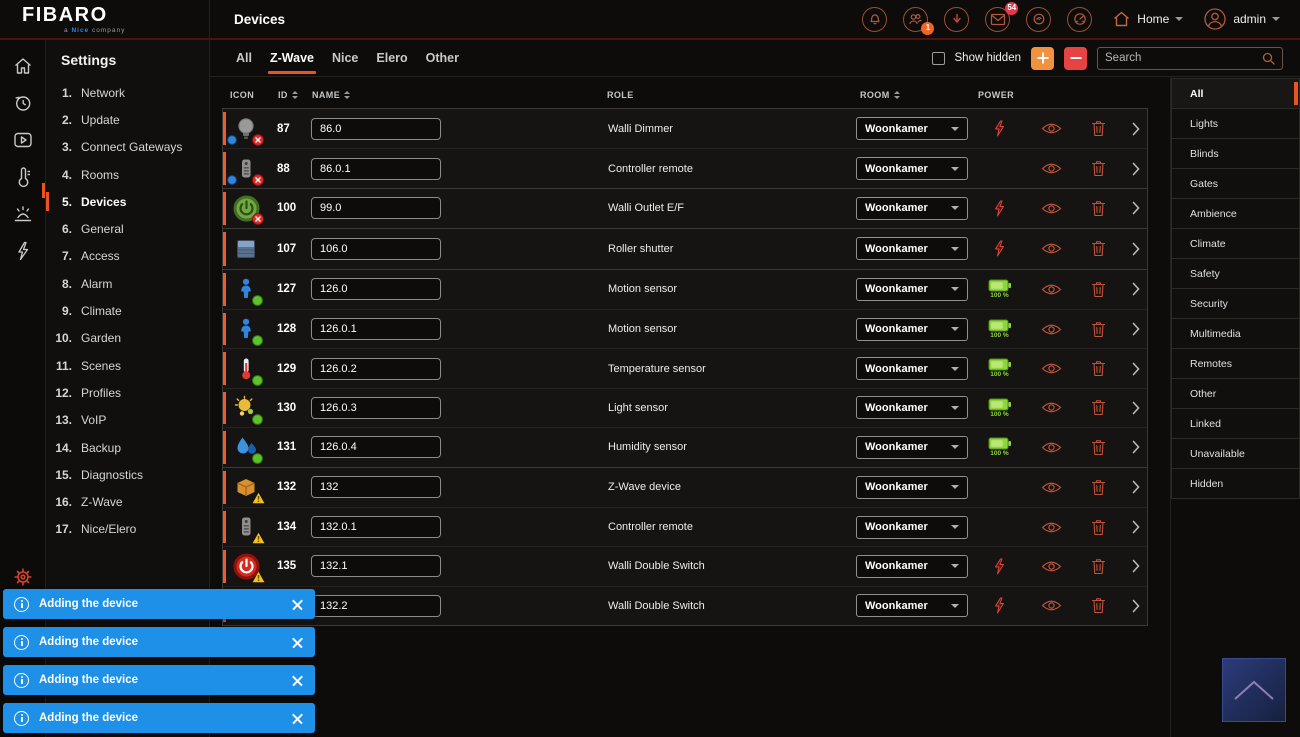 Image resolution: width=1300 pixels, height=737 pixels. I want to click on settings-menu-item: 9. Climate, so click(127, 310).